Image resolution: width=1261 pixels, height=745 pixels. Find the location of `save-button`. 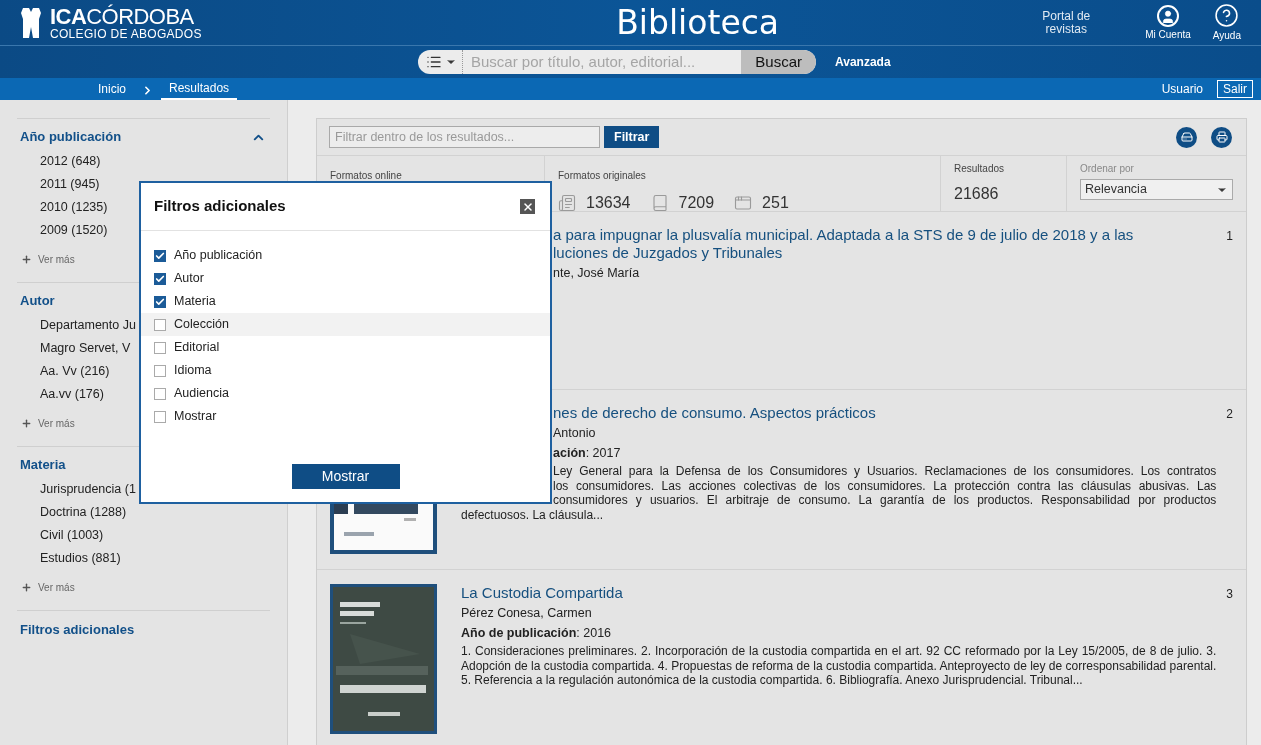

save-button is located at coordinates (1186, 137).